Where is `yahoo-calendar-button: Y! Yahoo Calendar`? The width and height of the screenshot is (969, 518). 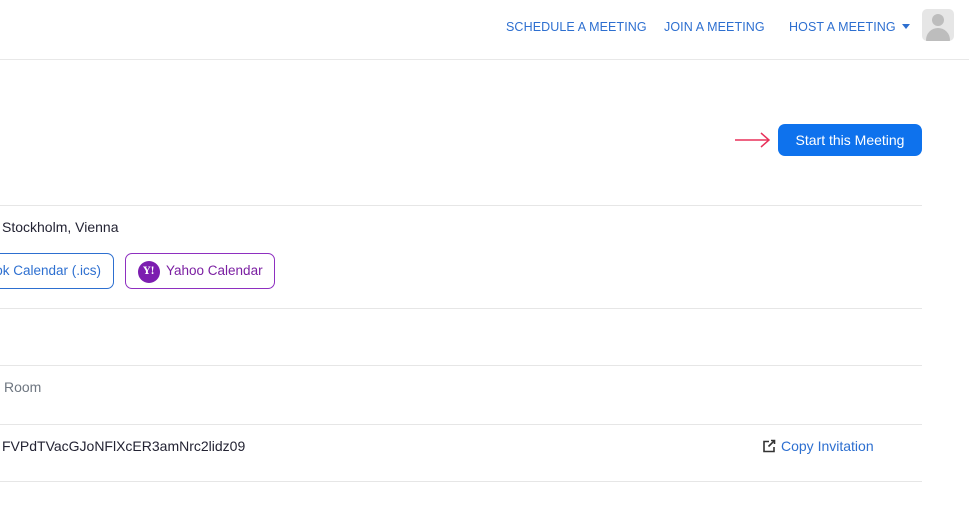
yahoo-calendar-button: Y! Yahoo Calendar is located at coordinates (200, 271).